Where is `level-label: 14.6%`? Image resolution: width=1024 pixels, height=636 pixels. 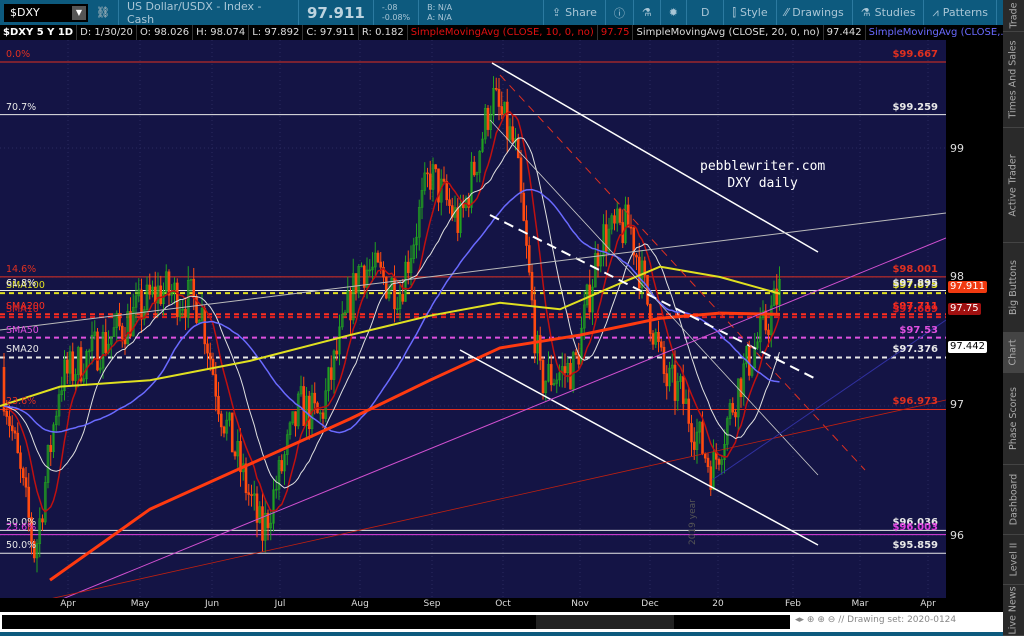 level-label: 14.6% is located at coordinates (21, 269).